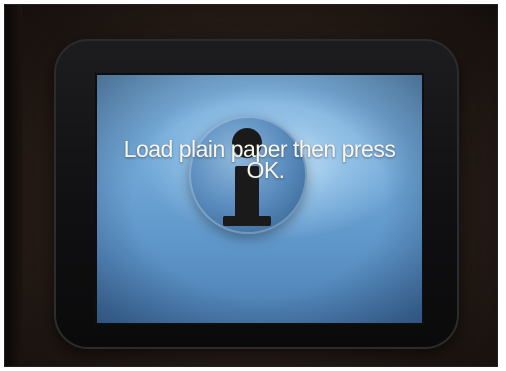 Image resolution: width=506 pixels, height=371 pixels. Describe the element at coordinates (247, 221) in the screenshot. I see `info-icon-base` at that location.